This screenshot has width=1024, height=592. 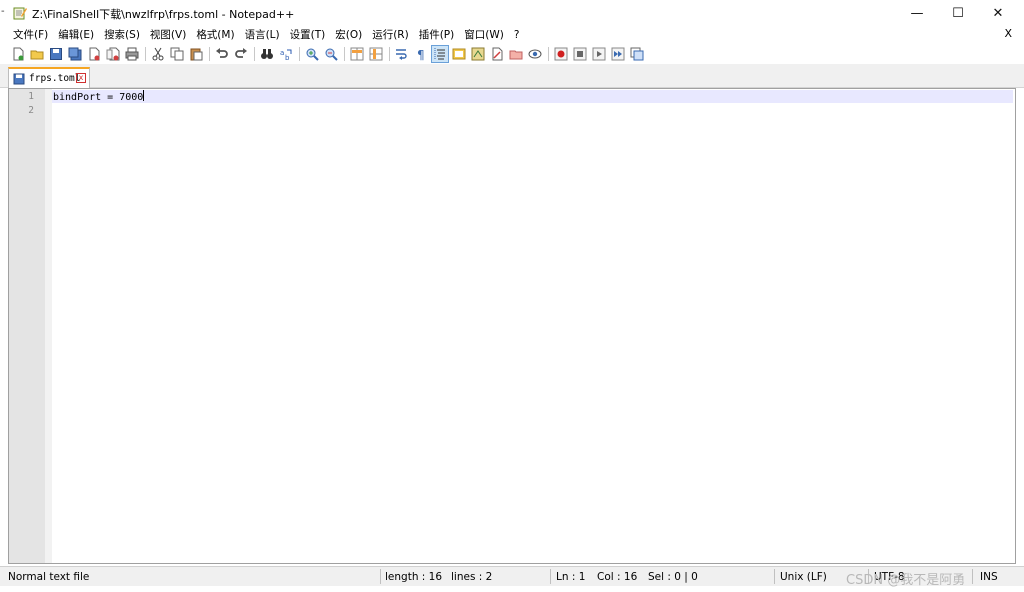 I want to click on watermark: CSDN @我不是阿勇, so click(x=906, y=580).